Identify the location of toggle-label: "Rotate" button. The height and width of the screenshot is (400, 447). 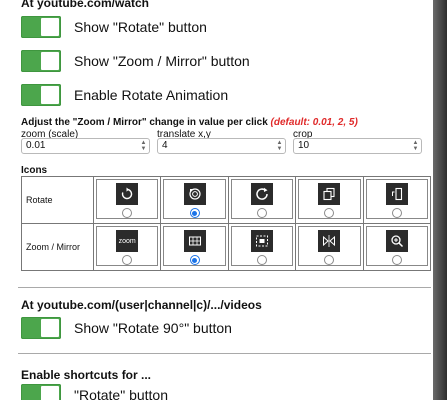
(121, 393).